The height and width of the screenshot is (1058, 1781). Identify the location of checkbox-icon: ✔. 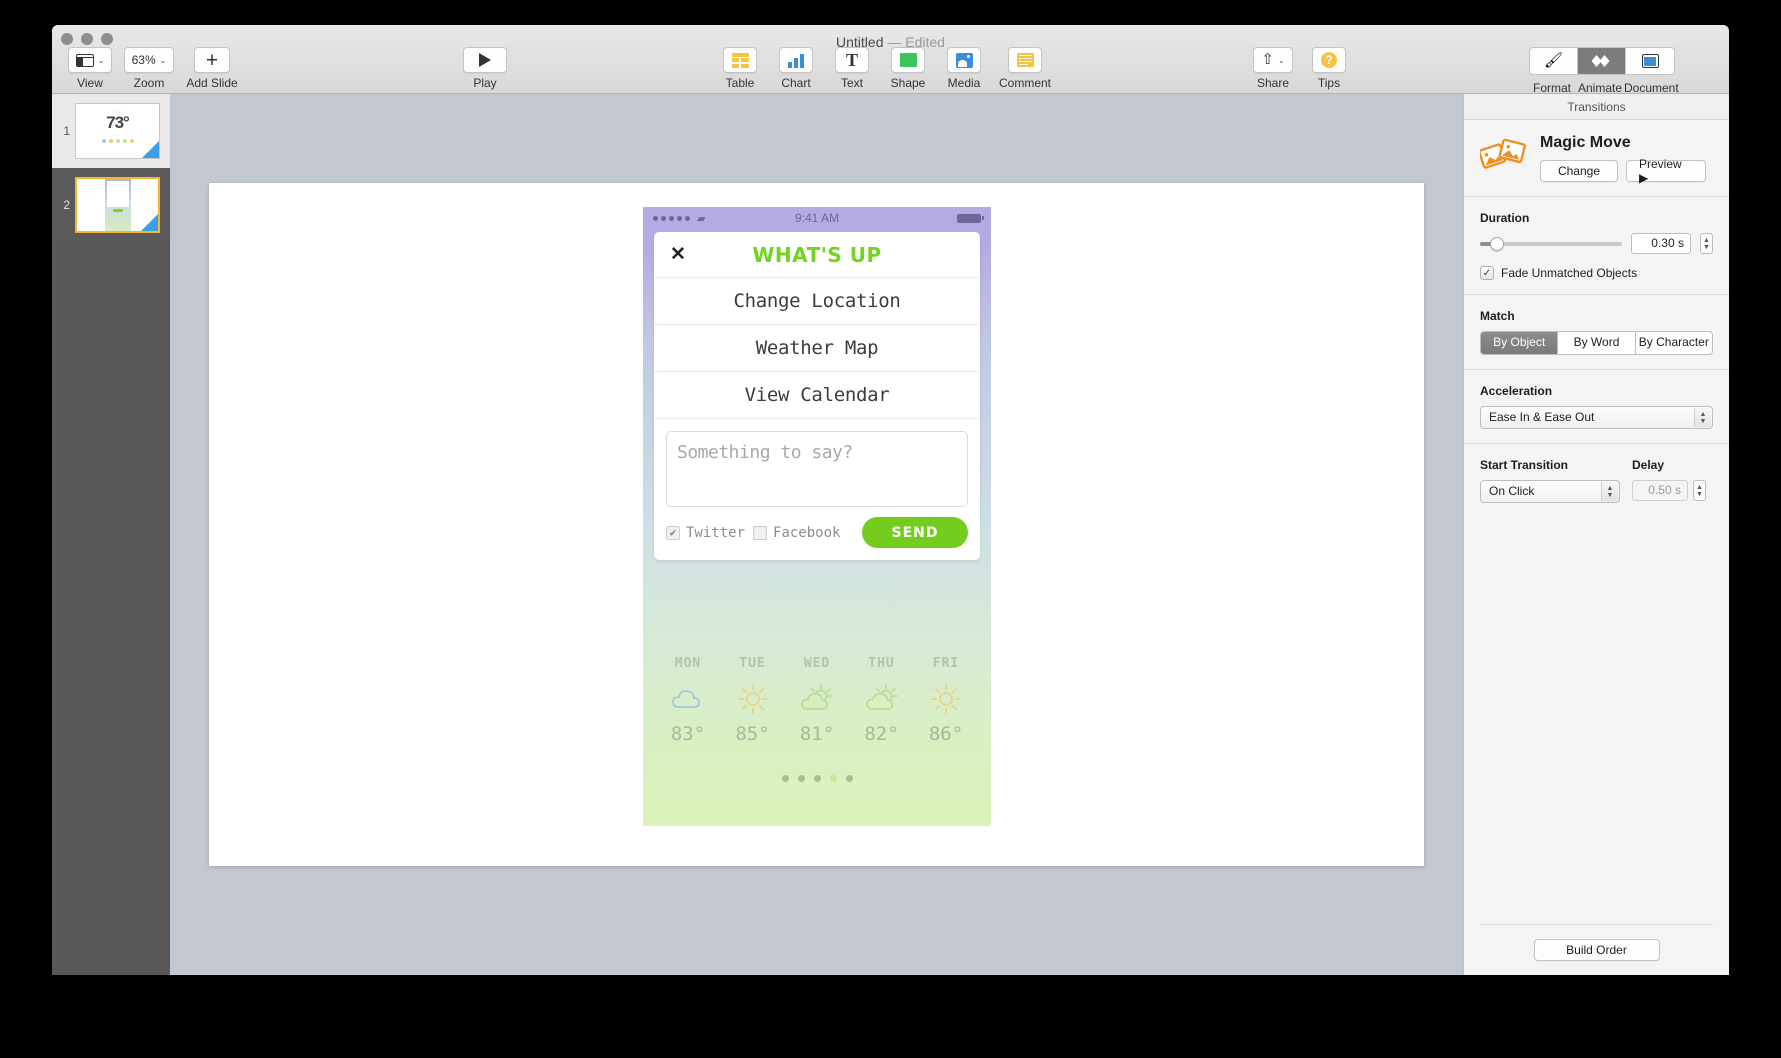
(673, 532).